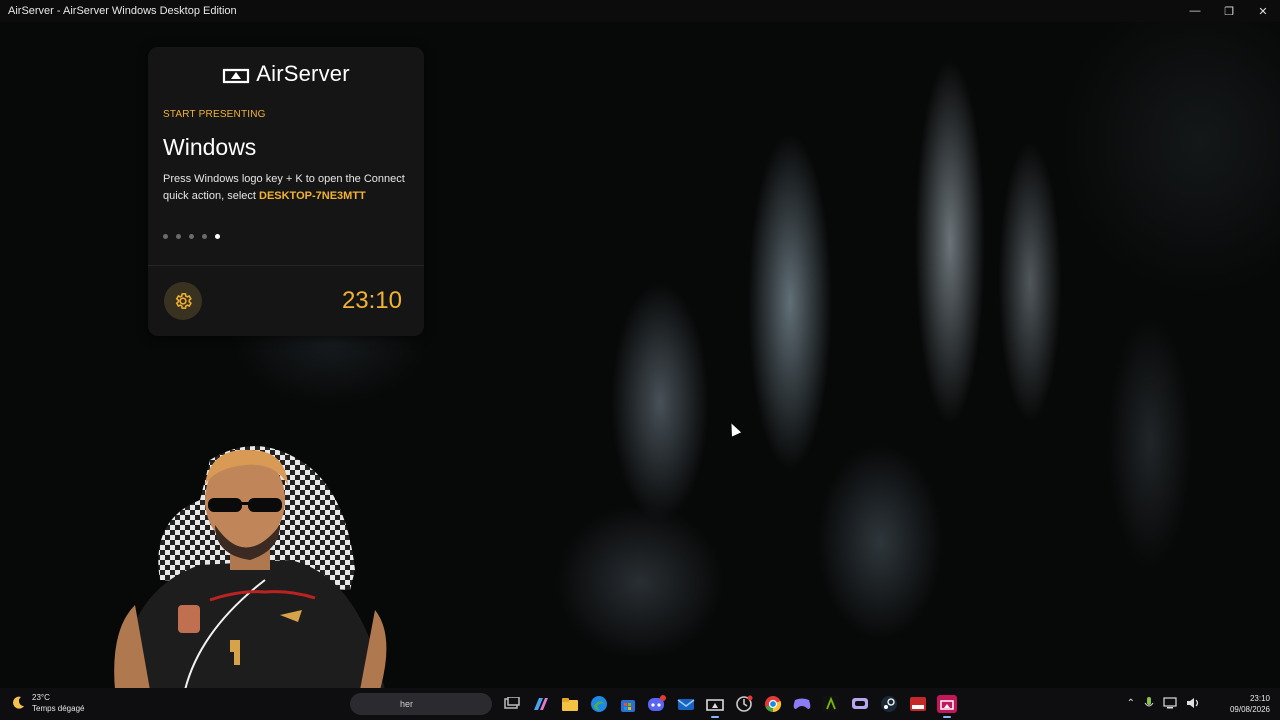  I want to click on nvidia-icon, so click(831, 704).